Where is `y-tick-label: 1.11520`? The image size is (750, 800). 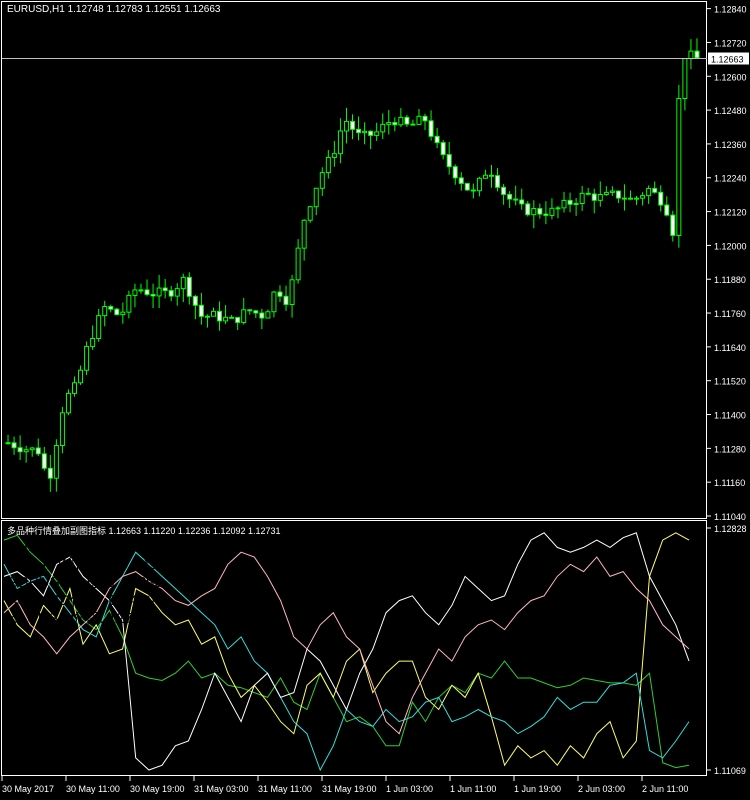 y-tick-label: 1.11520 is located at coordinates (730, 382).